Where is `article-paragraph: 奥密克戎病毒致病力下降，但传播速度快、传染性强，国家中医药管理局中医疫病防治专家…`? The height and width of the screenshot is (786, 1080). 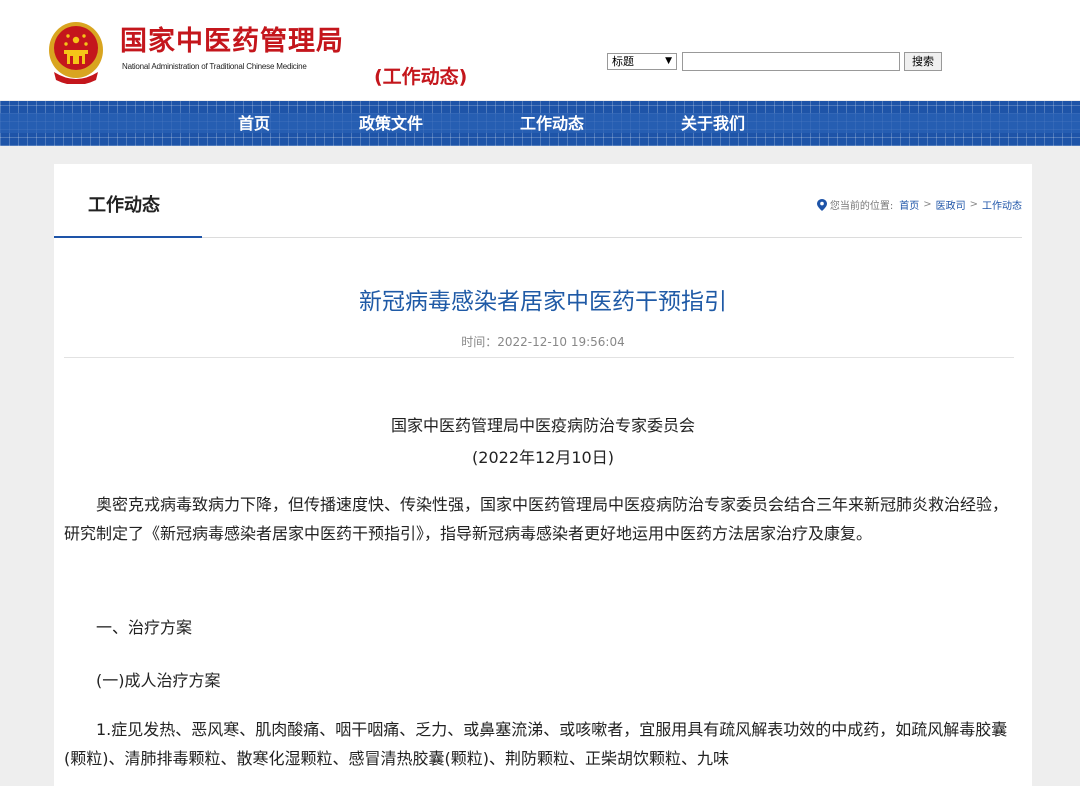
article-paragraph: 奥密克戎病毒致病力下降，但传播速度快、传染性强，国家中医药管理局中医疫病防治专家… is located at coordinates (536, 519).